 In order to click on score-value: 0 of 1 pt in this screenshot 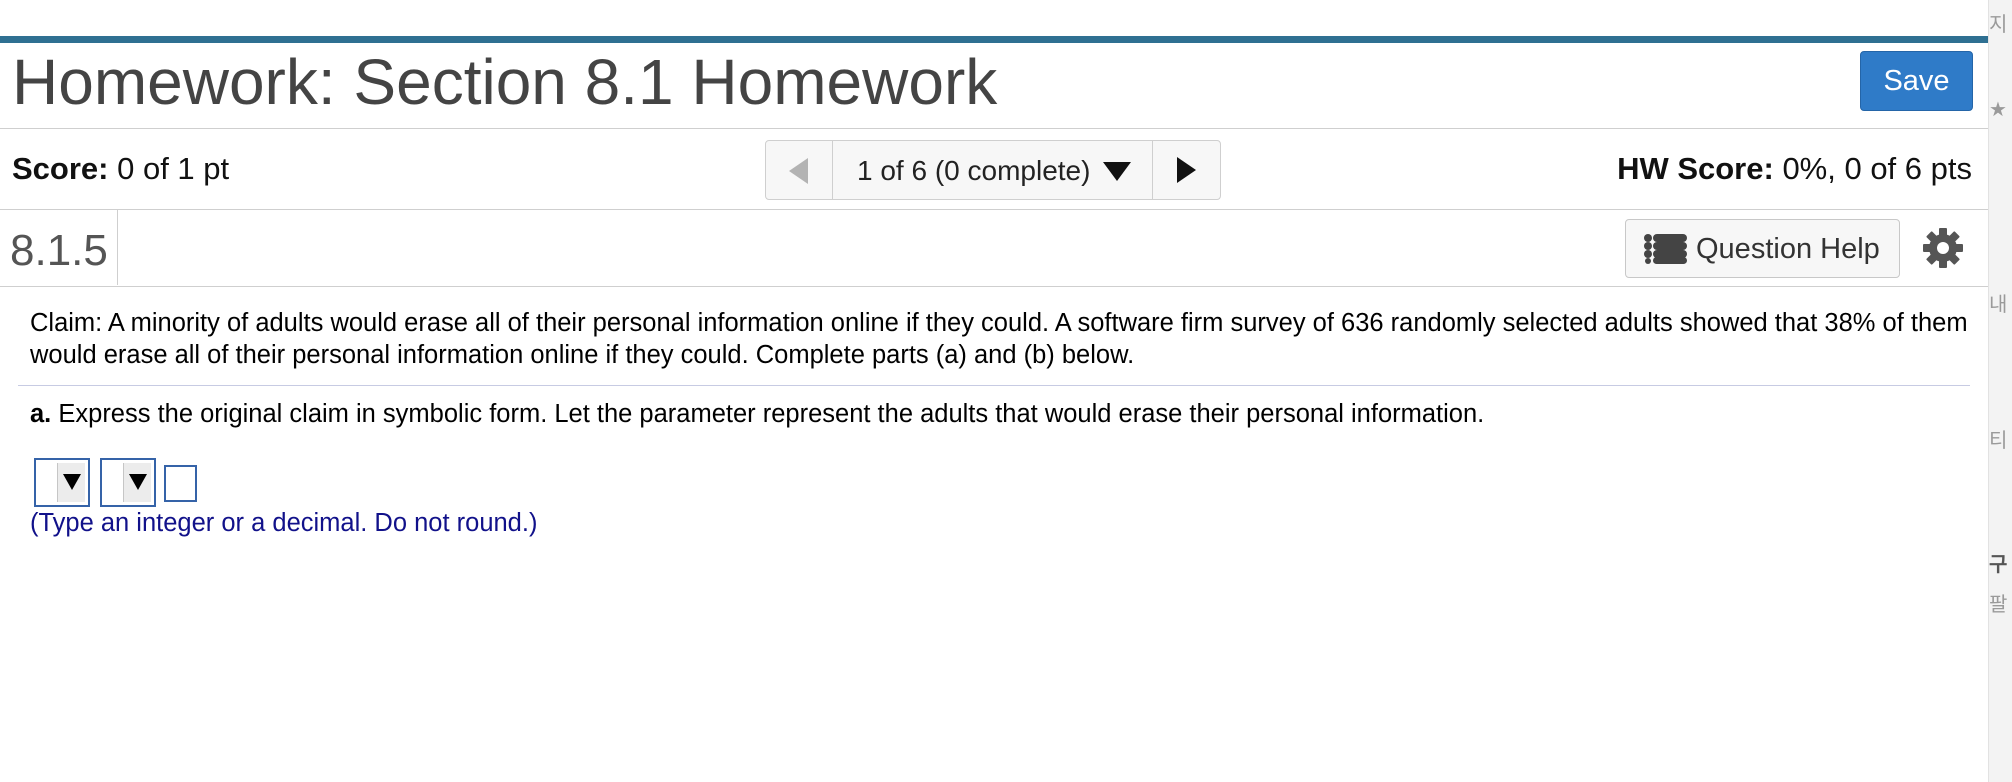, I will do `click(173, 168)`.